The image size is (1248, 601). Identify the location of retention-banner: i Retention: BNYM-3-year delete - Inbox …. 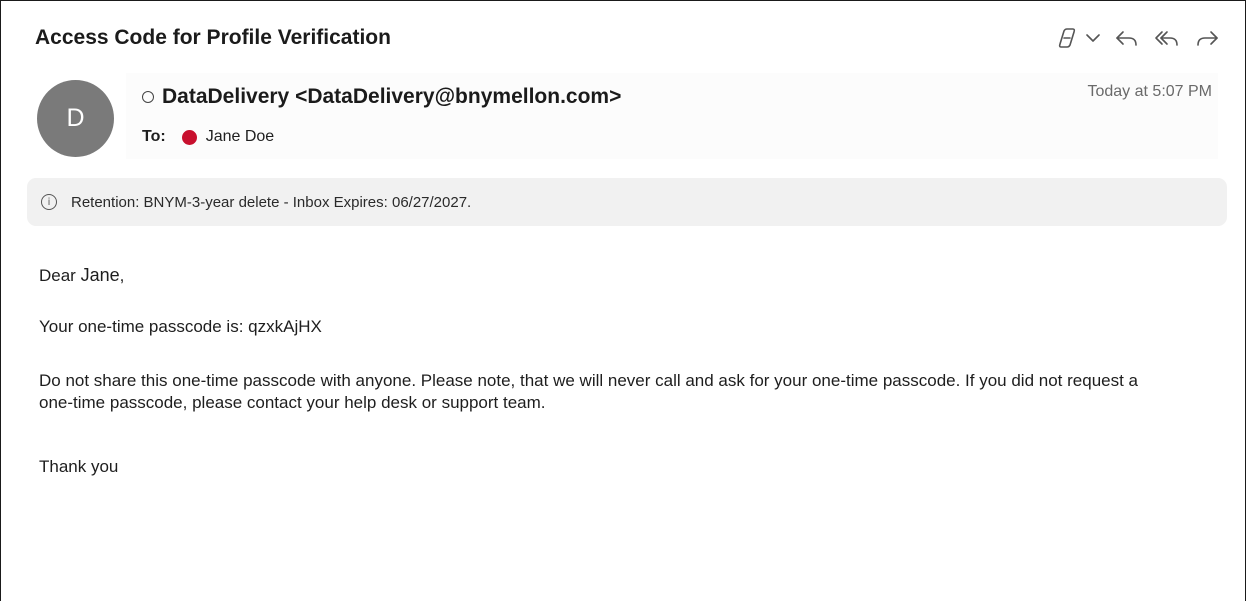
(627, 202).